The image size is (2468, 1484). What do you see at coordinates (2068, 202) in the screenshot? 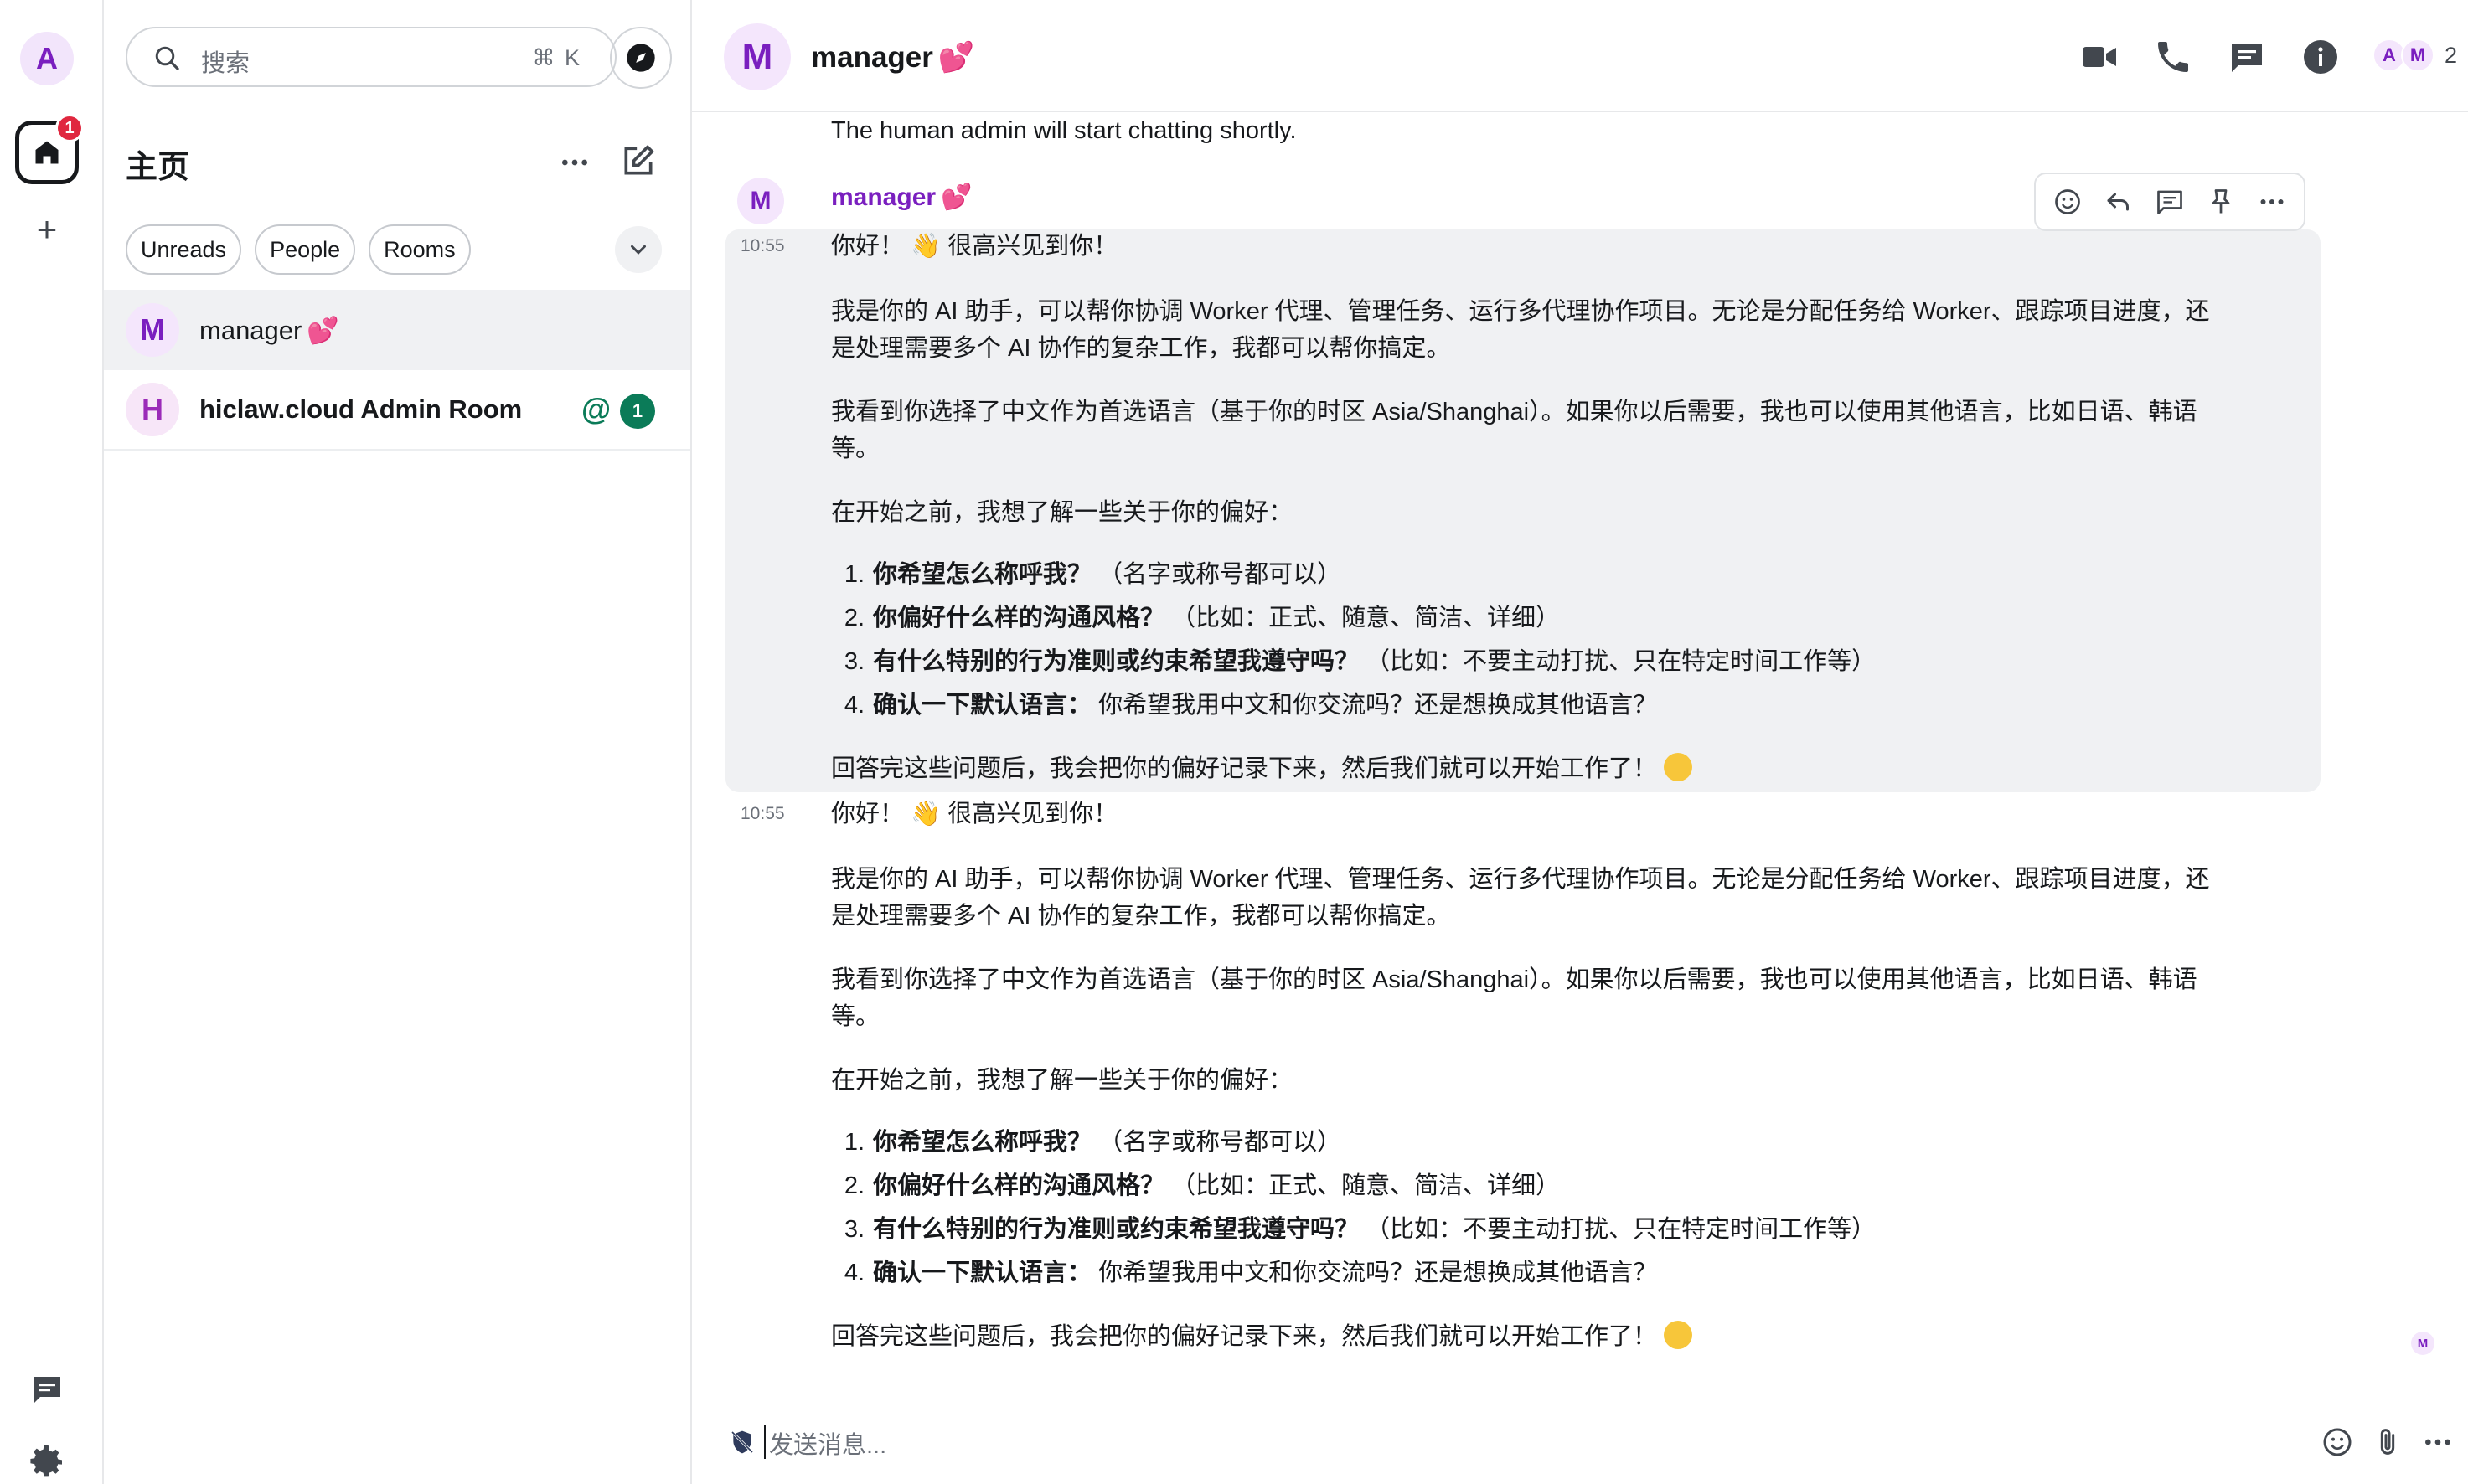
I see `react-button` at bounding box center [2068, 202].